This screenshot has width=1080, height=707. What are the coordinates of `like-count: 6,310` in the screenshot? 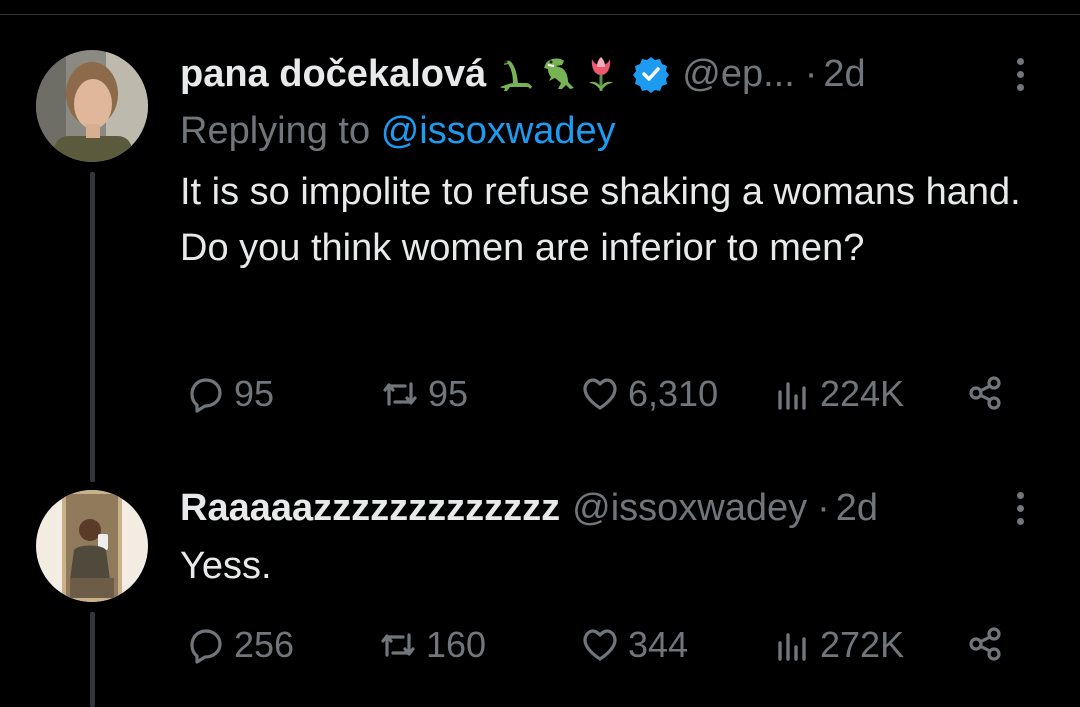 It's located at (673, 393).